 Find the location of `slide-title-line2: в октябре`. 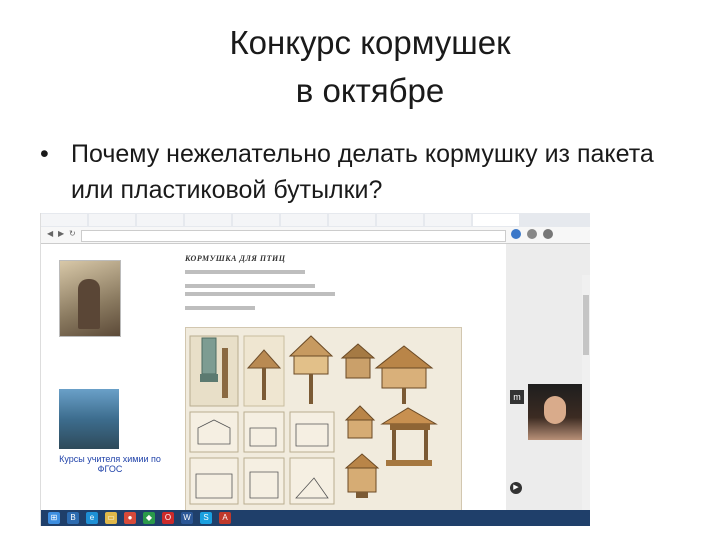

slide-title-line2: в октябре is located at coordinates (370, 90).